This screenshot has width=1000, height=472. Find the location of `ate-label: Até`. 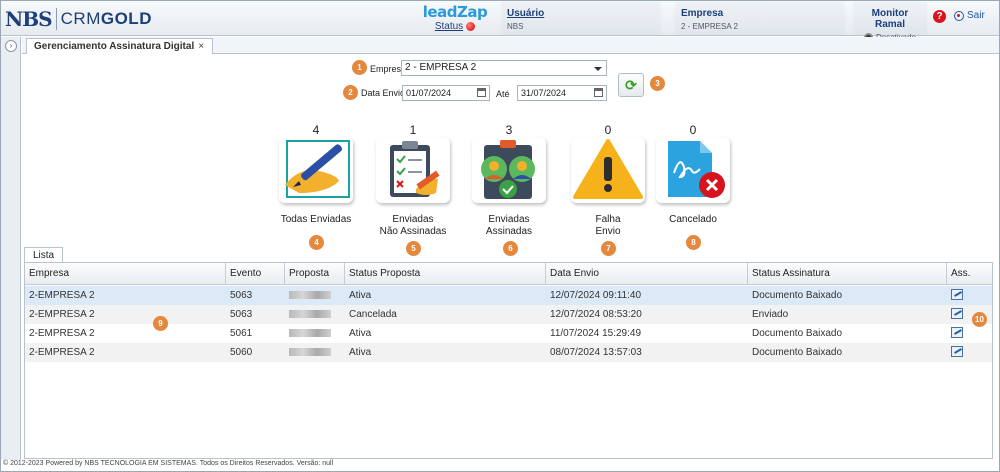

ate-label: Até is located at coordinates (503, 94).